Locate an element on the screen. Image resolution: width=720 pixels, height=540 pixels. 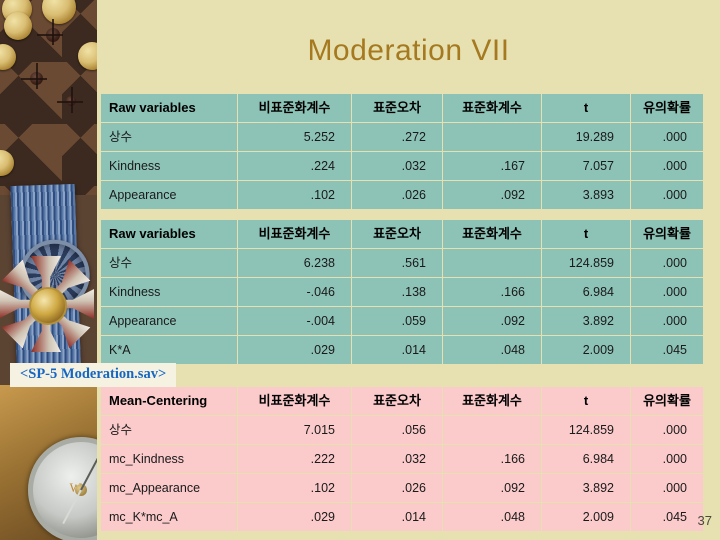
cell-unstandardized-b: -.004 is located at coordinates (294, 321).